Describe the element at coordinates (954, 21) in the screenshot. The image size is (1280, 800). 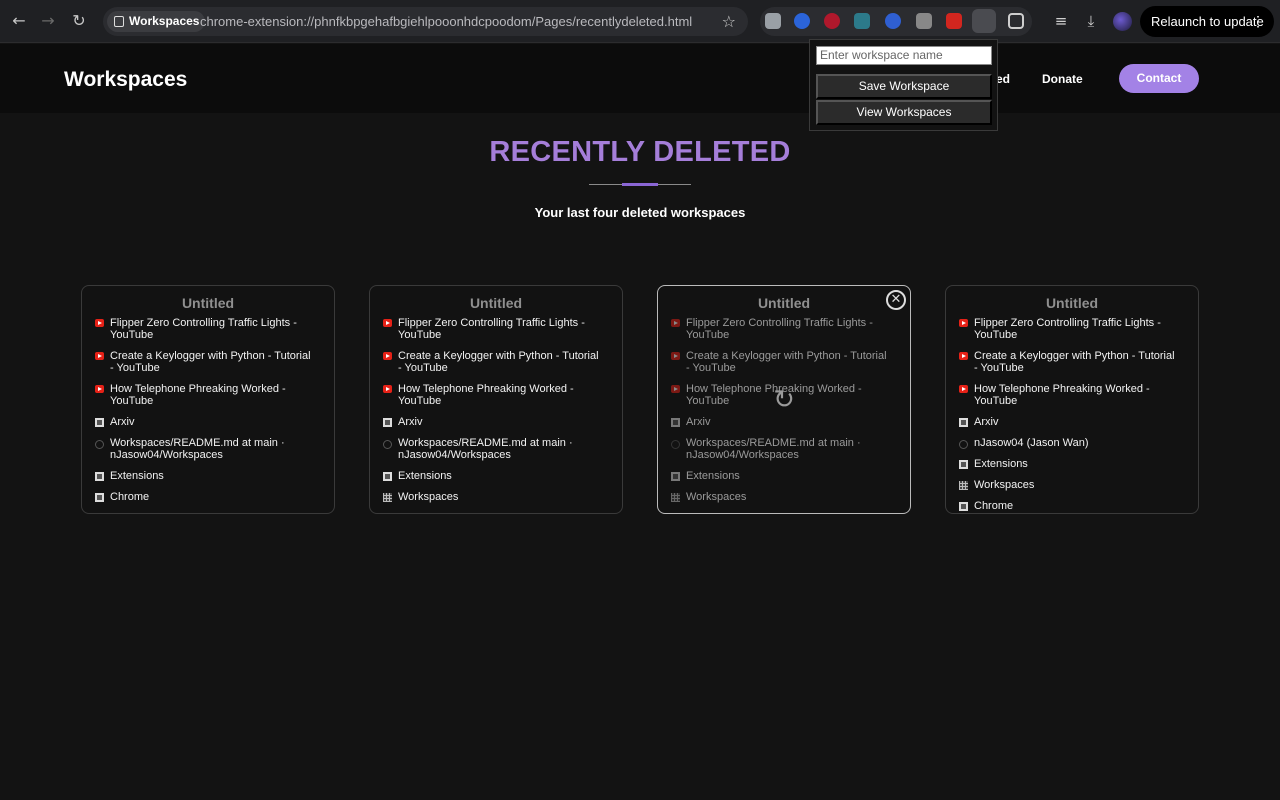
I see `red-extension-icon` at that location.